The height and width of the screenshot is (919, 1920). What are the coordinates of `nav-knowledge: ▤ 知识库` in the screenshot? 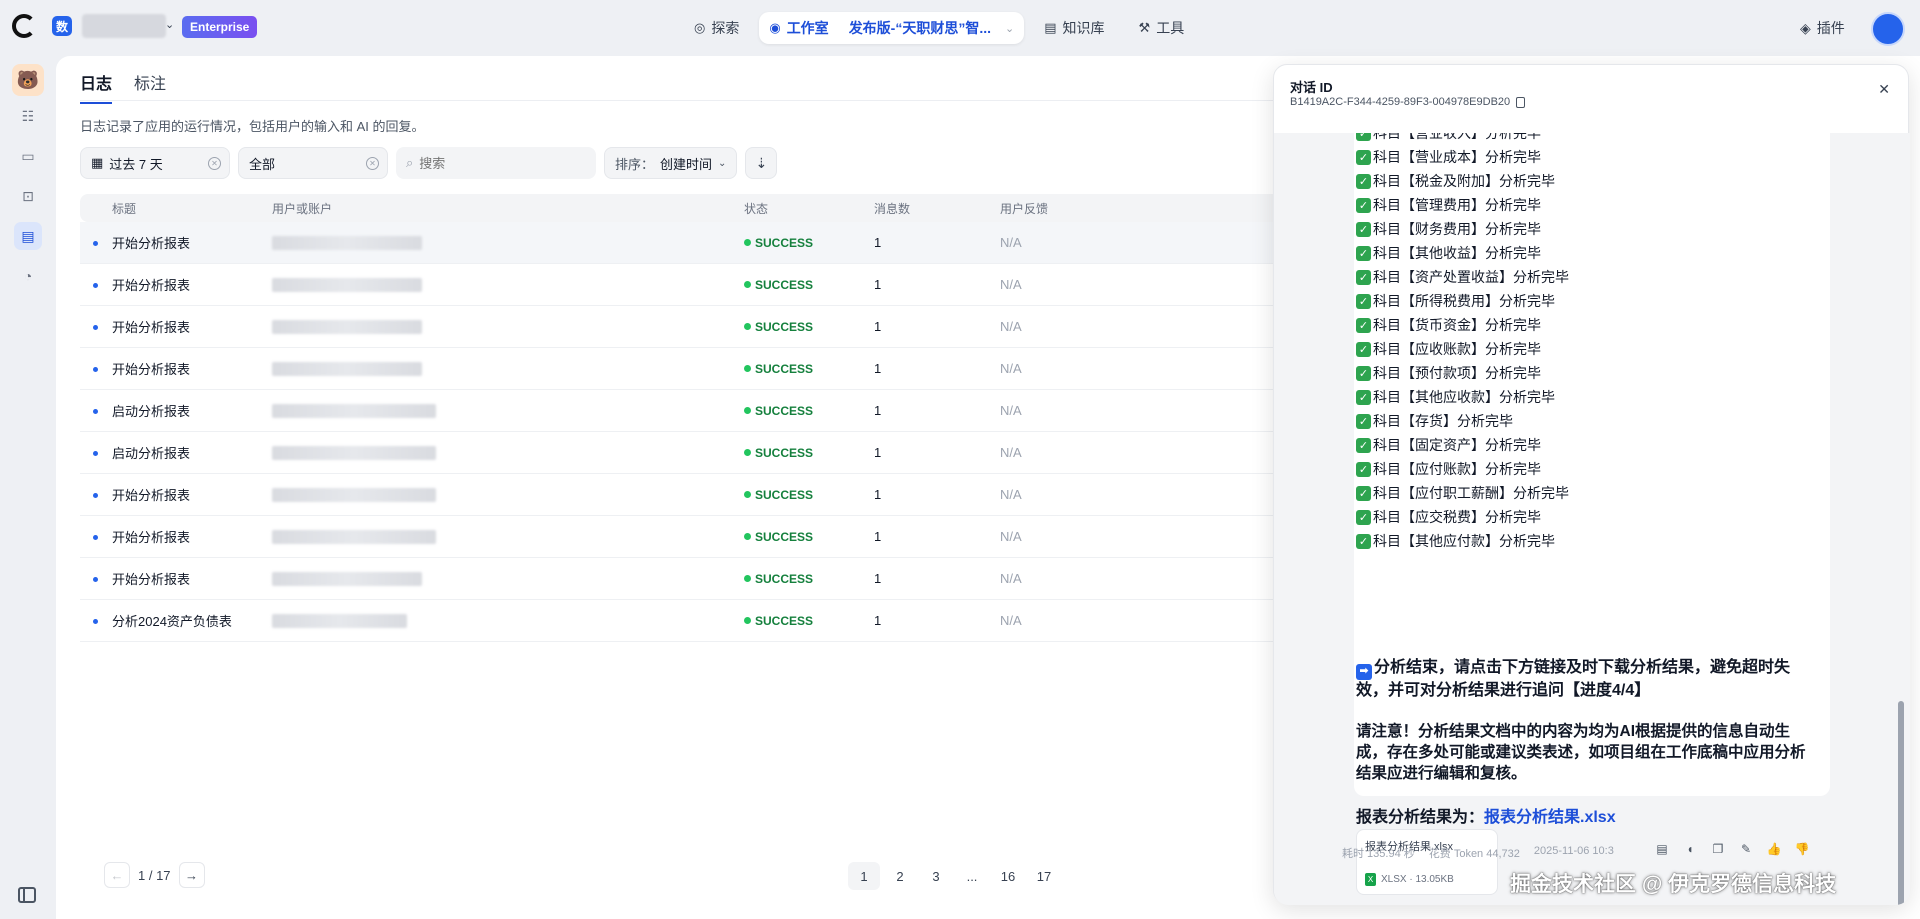 It's located at (1074, 28).